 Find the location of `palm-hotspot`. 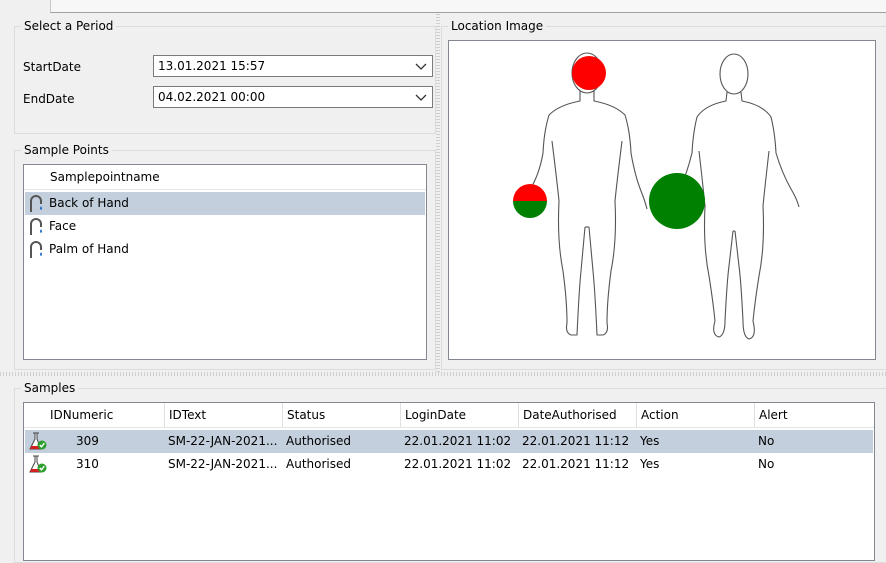

palm-hotspot is located at coordinates (677, 201).